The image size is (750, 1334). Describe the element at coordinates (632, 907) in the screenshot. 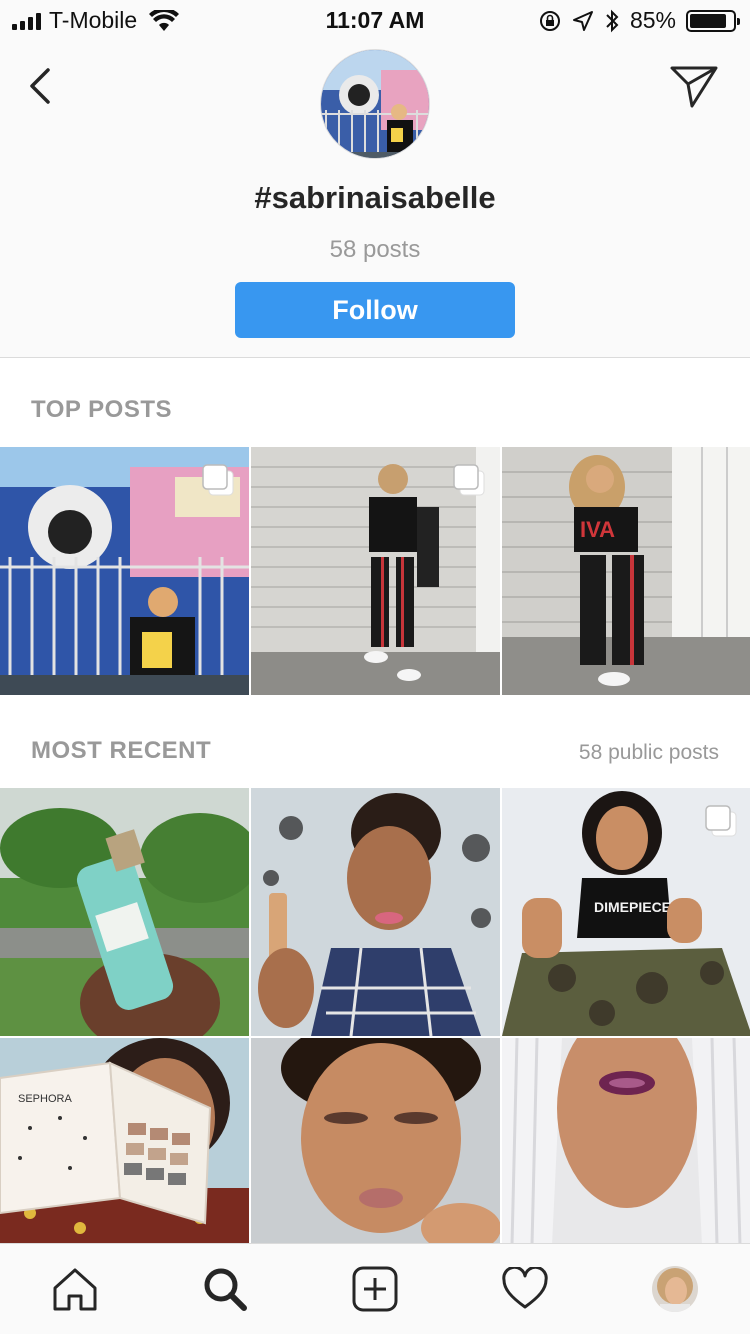

I see `svg-text: DIMEPIECE` at that location.